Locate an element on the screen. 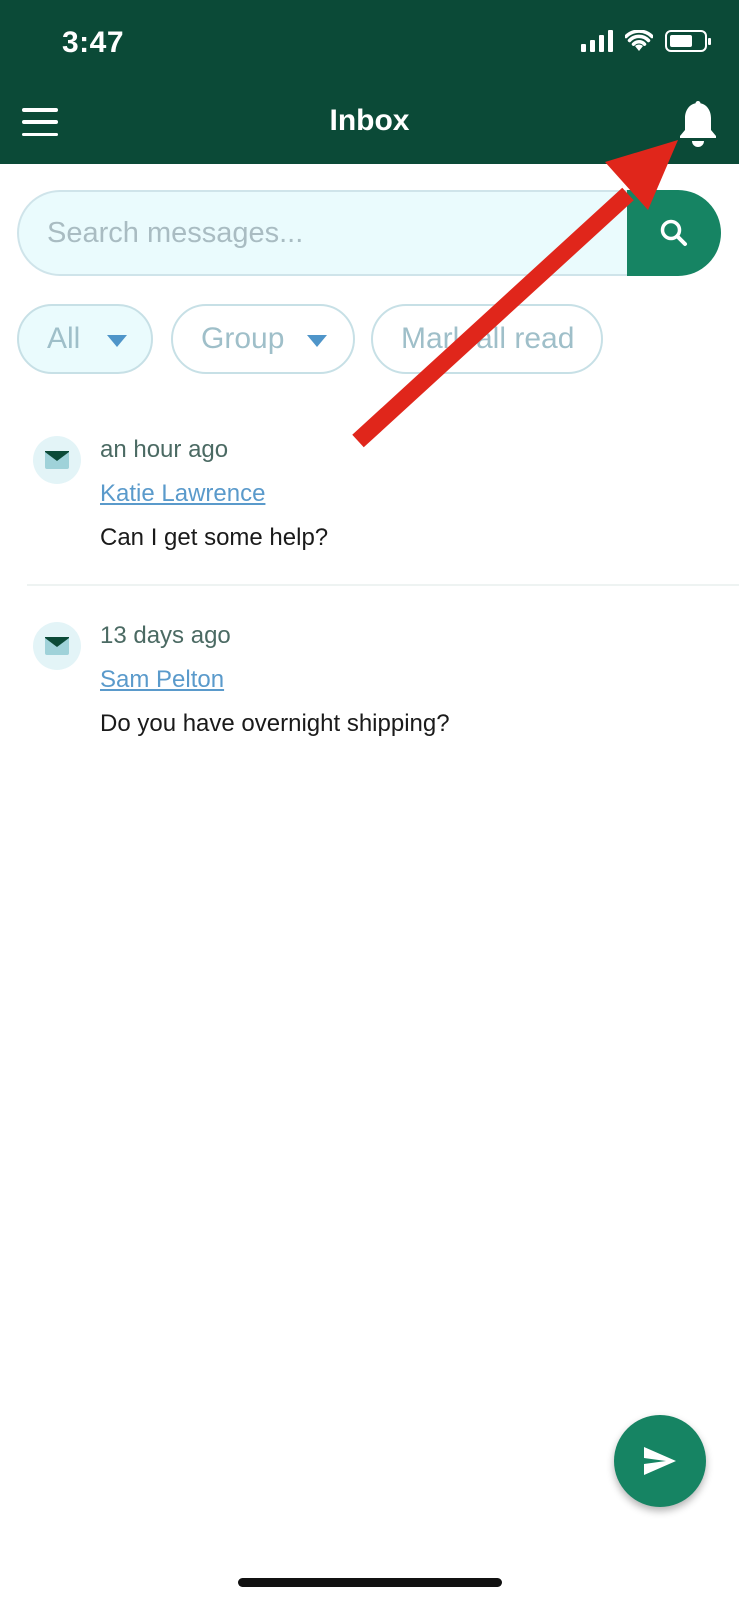  mark-all-read-button: Mark all read is located at coordinates (487, 339).